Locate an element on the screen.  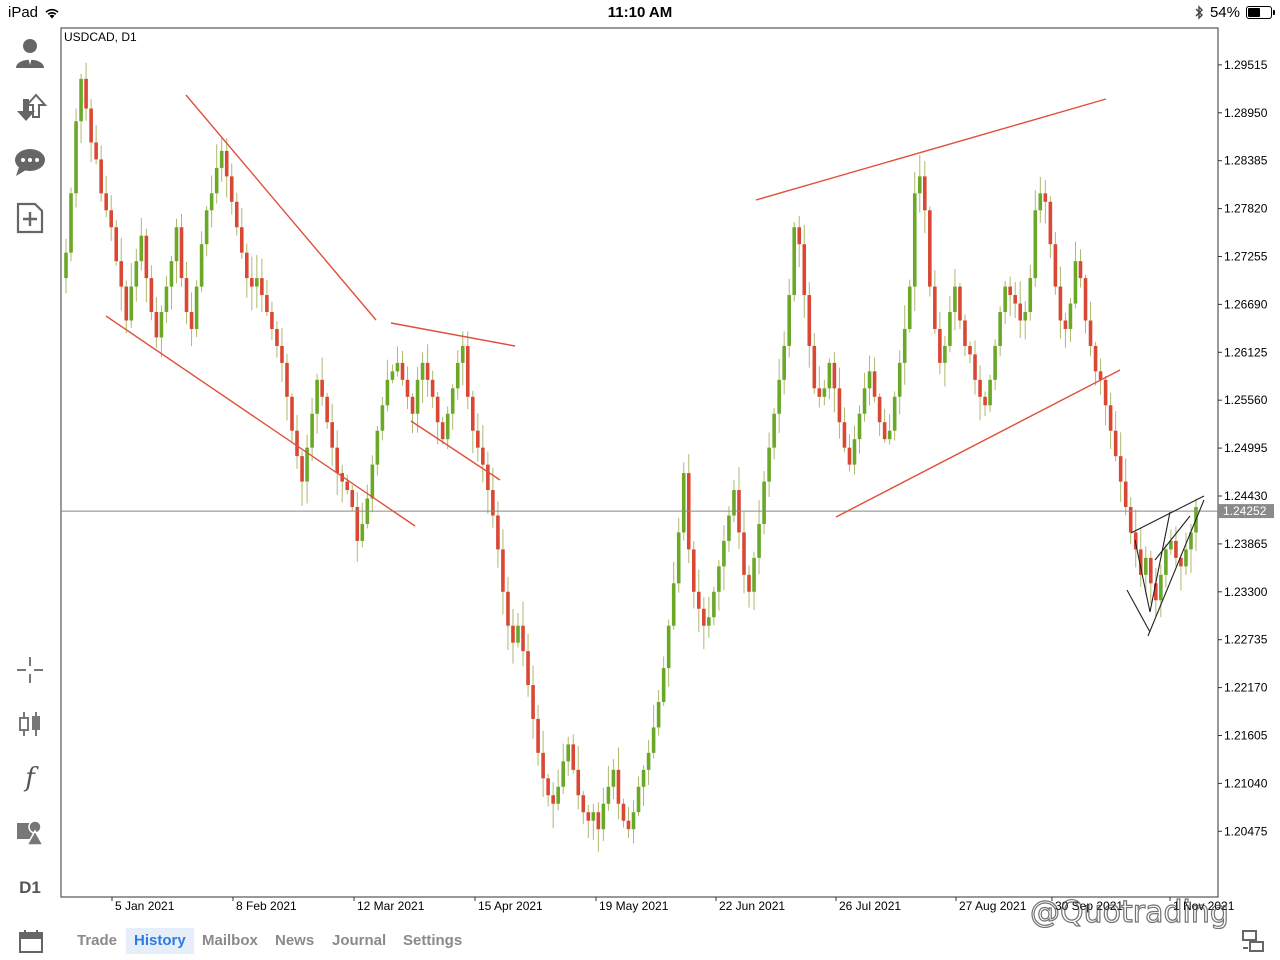
trade-arrows-icon is located at coordinates (32, 107).